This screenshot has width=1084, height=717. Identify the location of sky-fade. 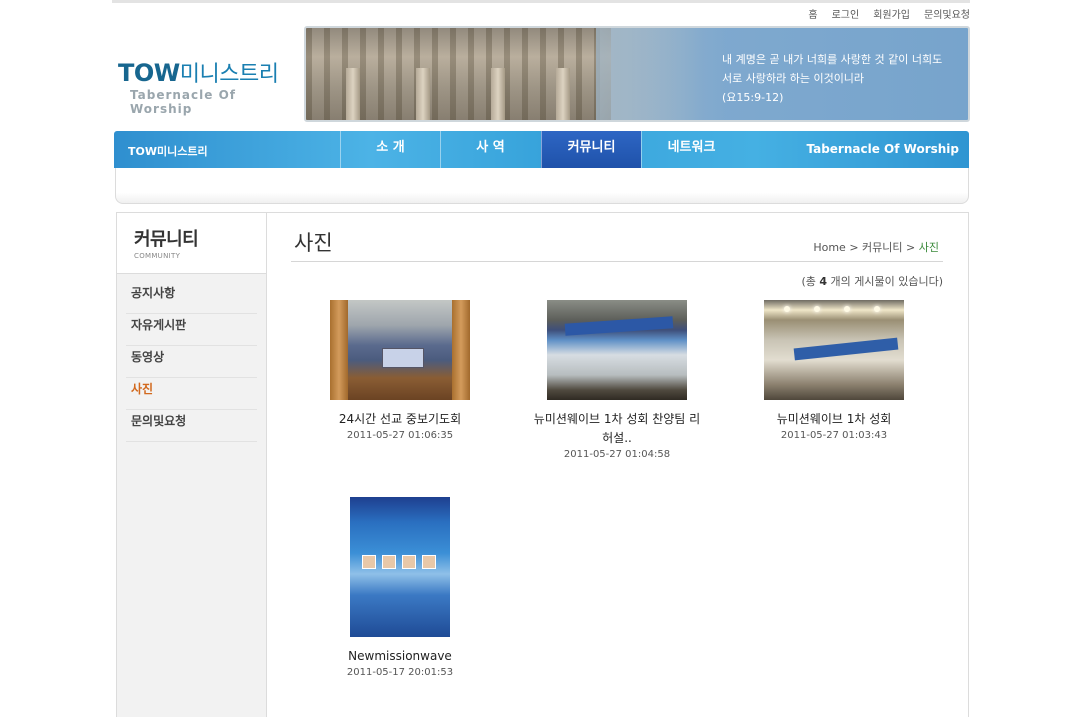
(661, 74).